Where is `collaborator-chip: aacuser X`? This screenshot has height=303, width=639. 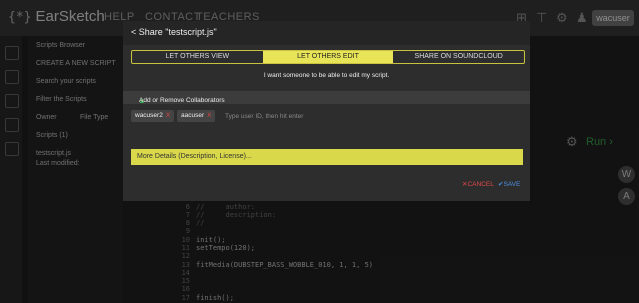 collaborator-chip: aacuser X is located at coordinates (196, 116).